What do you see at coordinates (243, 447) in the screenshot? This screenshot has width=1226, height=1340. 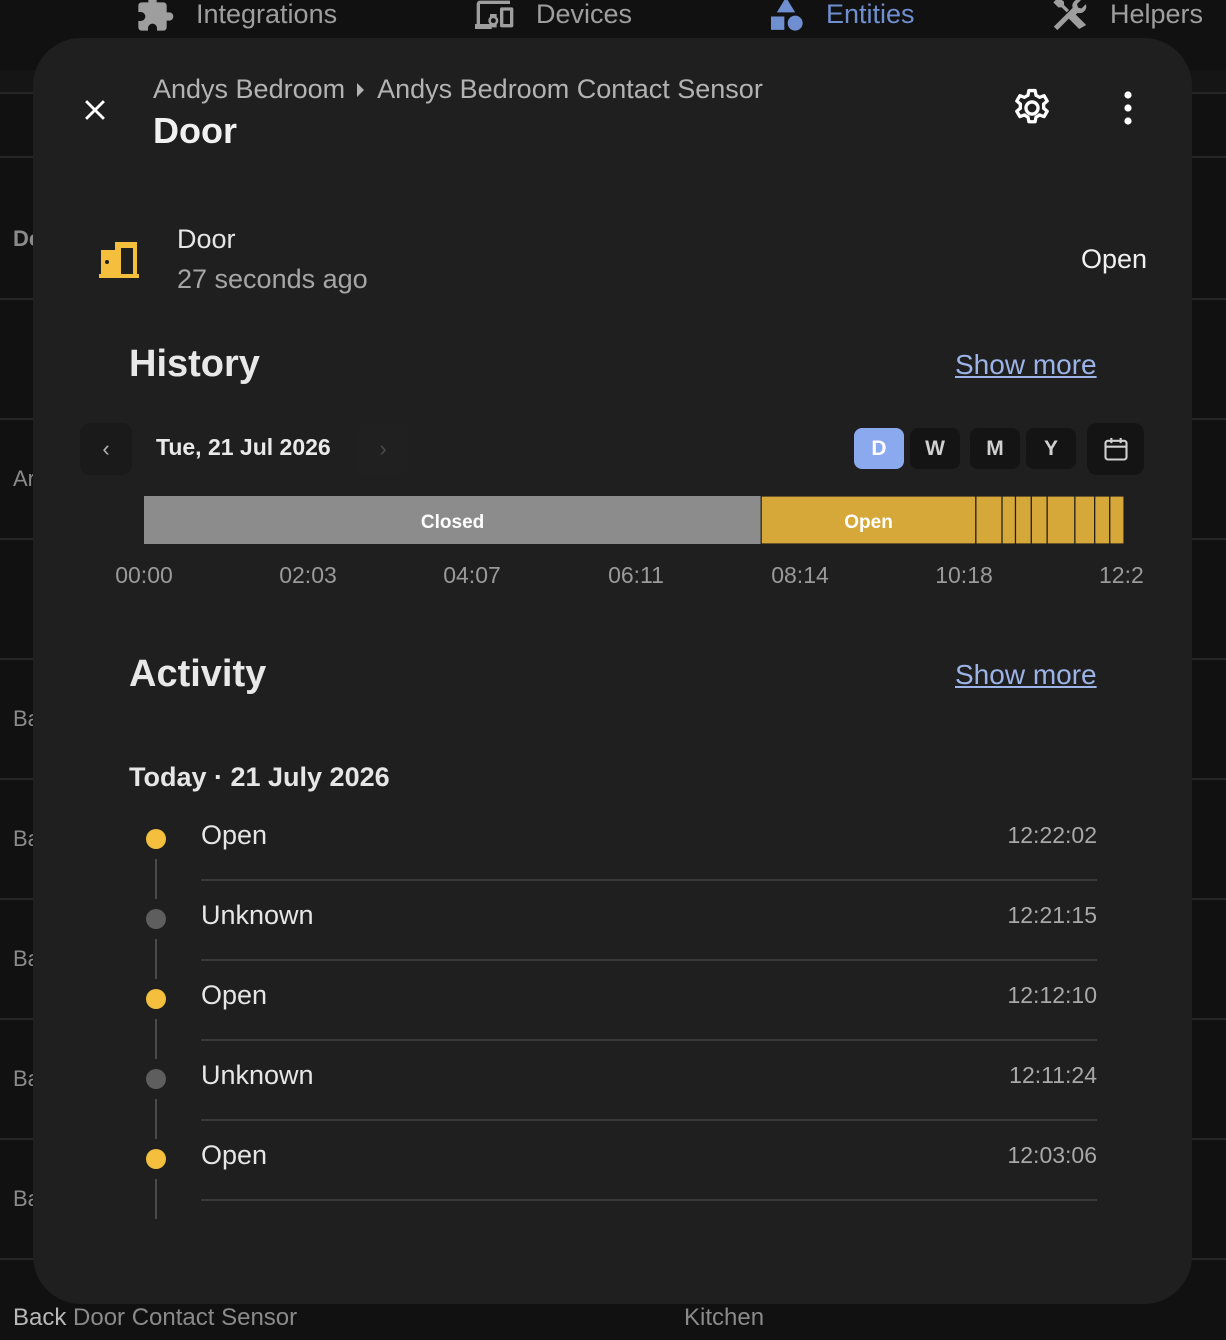 I see `history-date: Tue, 21 Jul 2026` at bounding box center [243, 447].